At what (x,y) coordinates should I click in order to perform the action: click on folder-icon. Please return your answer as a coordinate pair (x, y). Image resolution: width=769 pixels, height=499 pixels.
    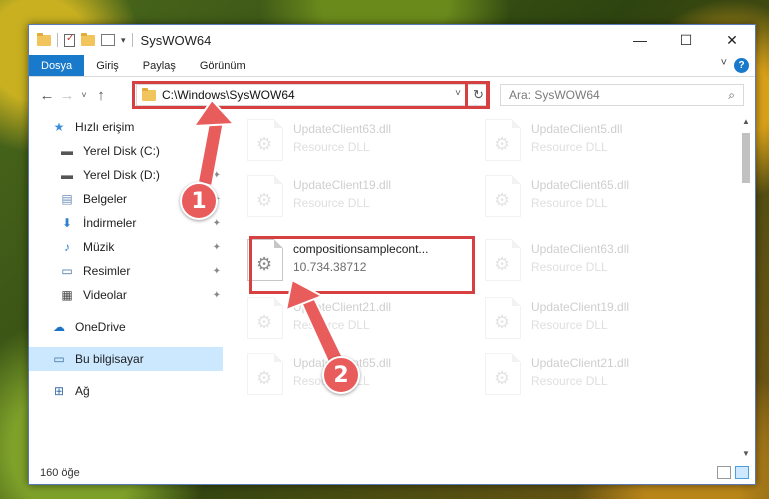
    Looking at the image, I should click on (44, 39).